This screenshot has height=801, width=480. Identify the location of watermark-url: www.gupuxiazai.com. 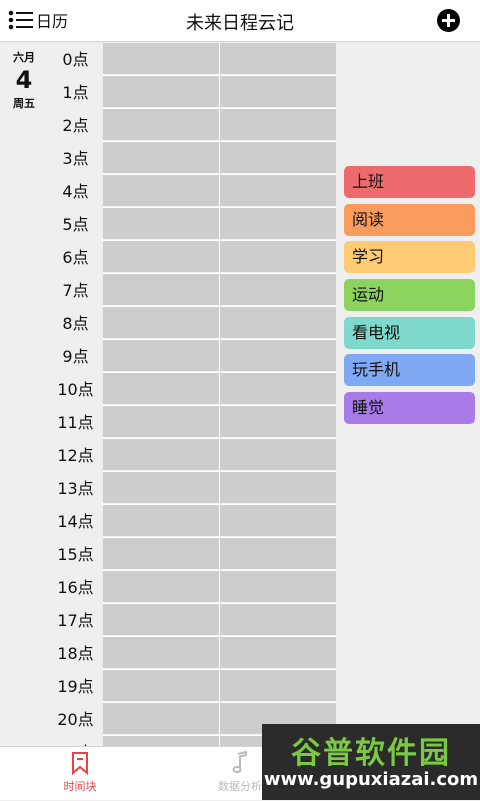
(371, 779).